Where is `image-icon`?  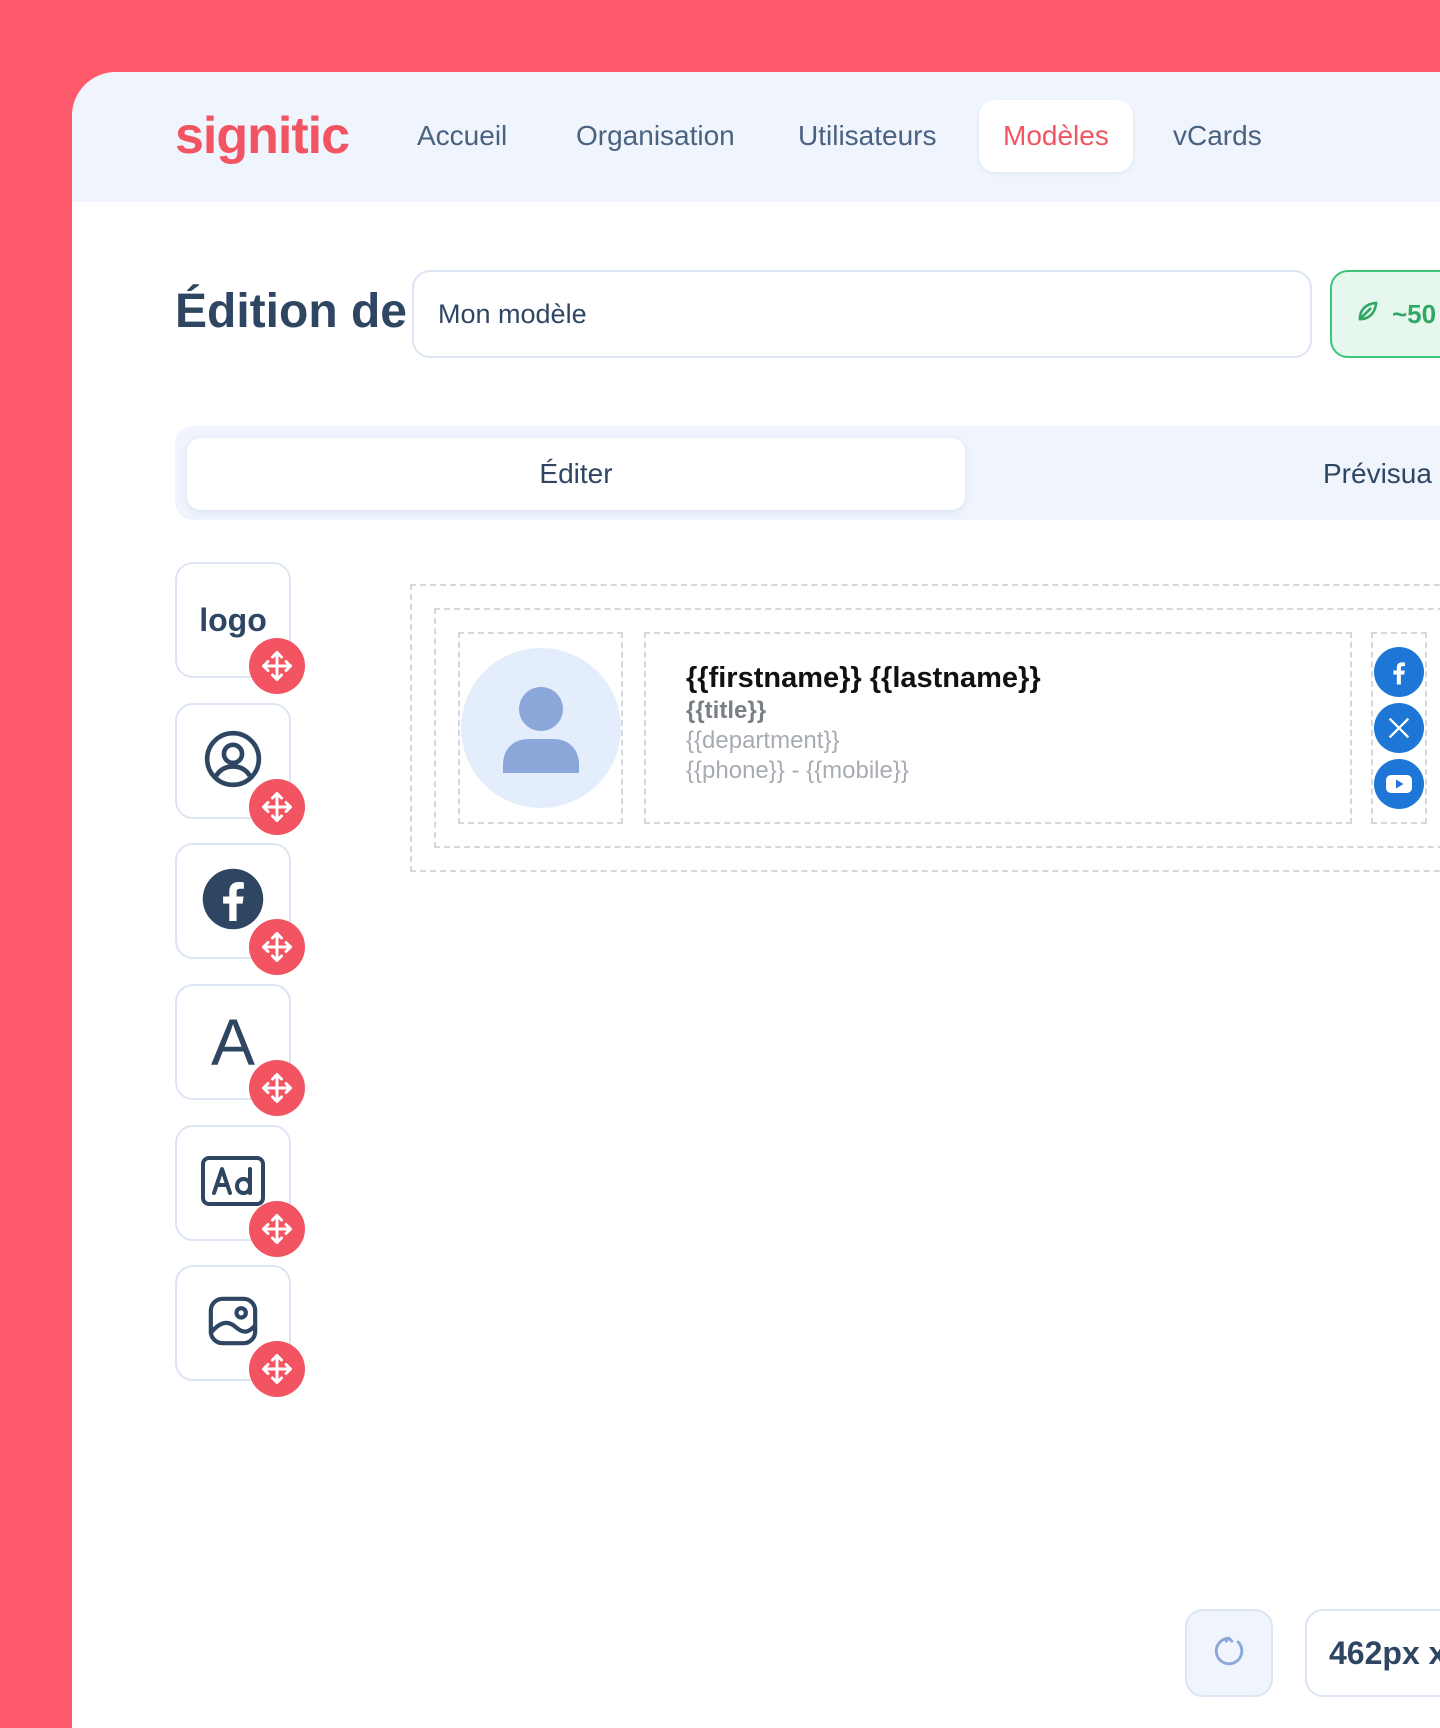 image-icon is located at coordinates (233, 1323).